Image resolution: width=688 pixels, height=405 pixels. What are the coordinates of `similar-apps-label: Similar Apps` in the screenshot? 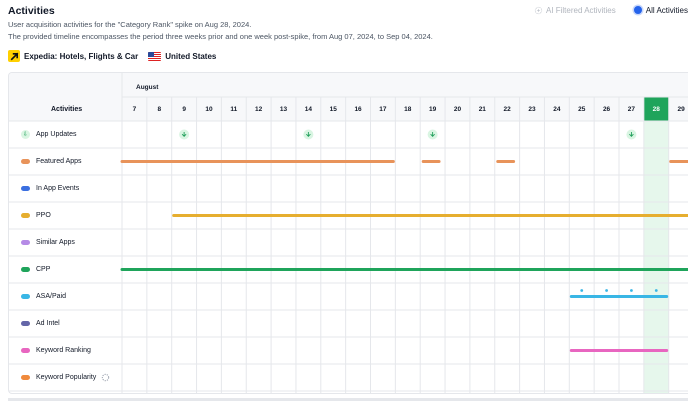 It's located at (55, 242).